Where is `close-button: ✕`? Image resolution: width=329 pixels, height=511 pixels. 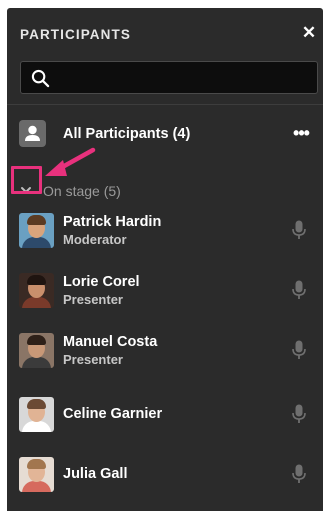
close-button: ✕ is located at coordinates (309, 33).